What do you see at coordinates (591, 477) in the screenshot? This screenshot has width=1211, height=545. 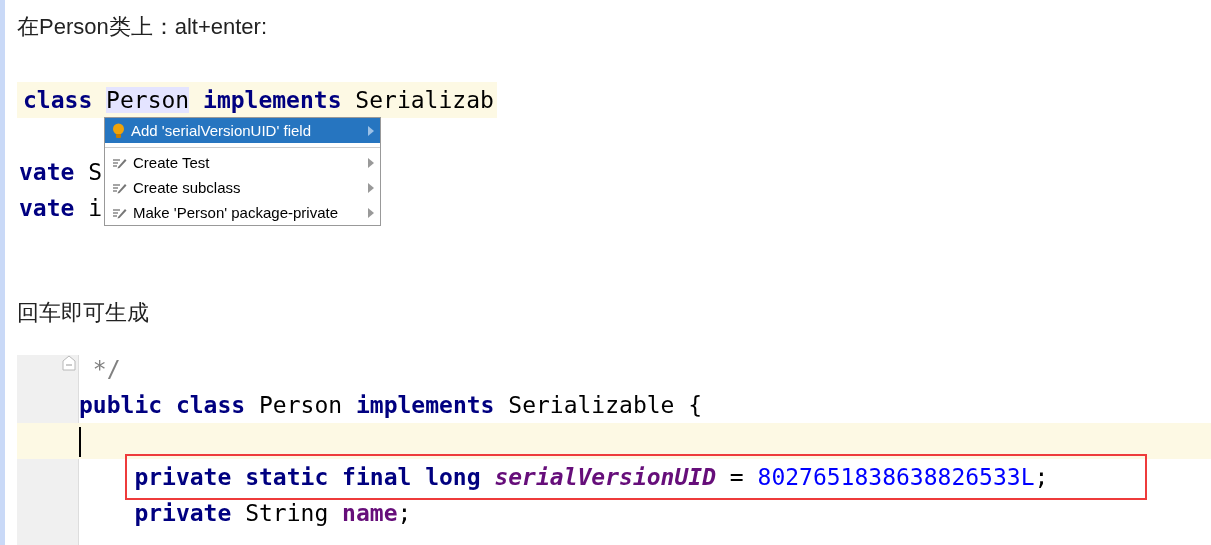 I see `code-line: private static final long serialVersionUID = 8027651838638826533L;` at bounding box center [591, 477].